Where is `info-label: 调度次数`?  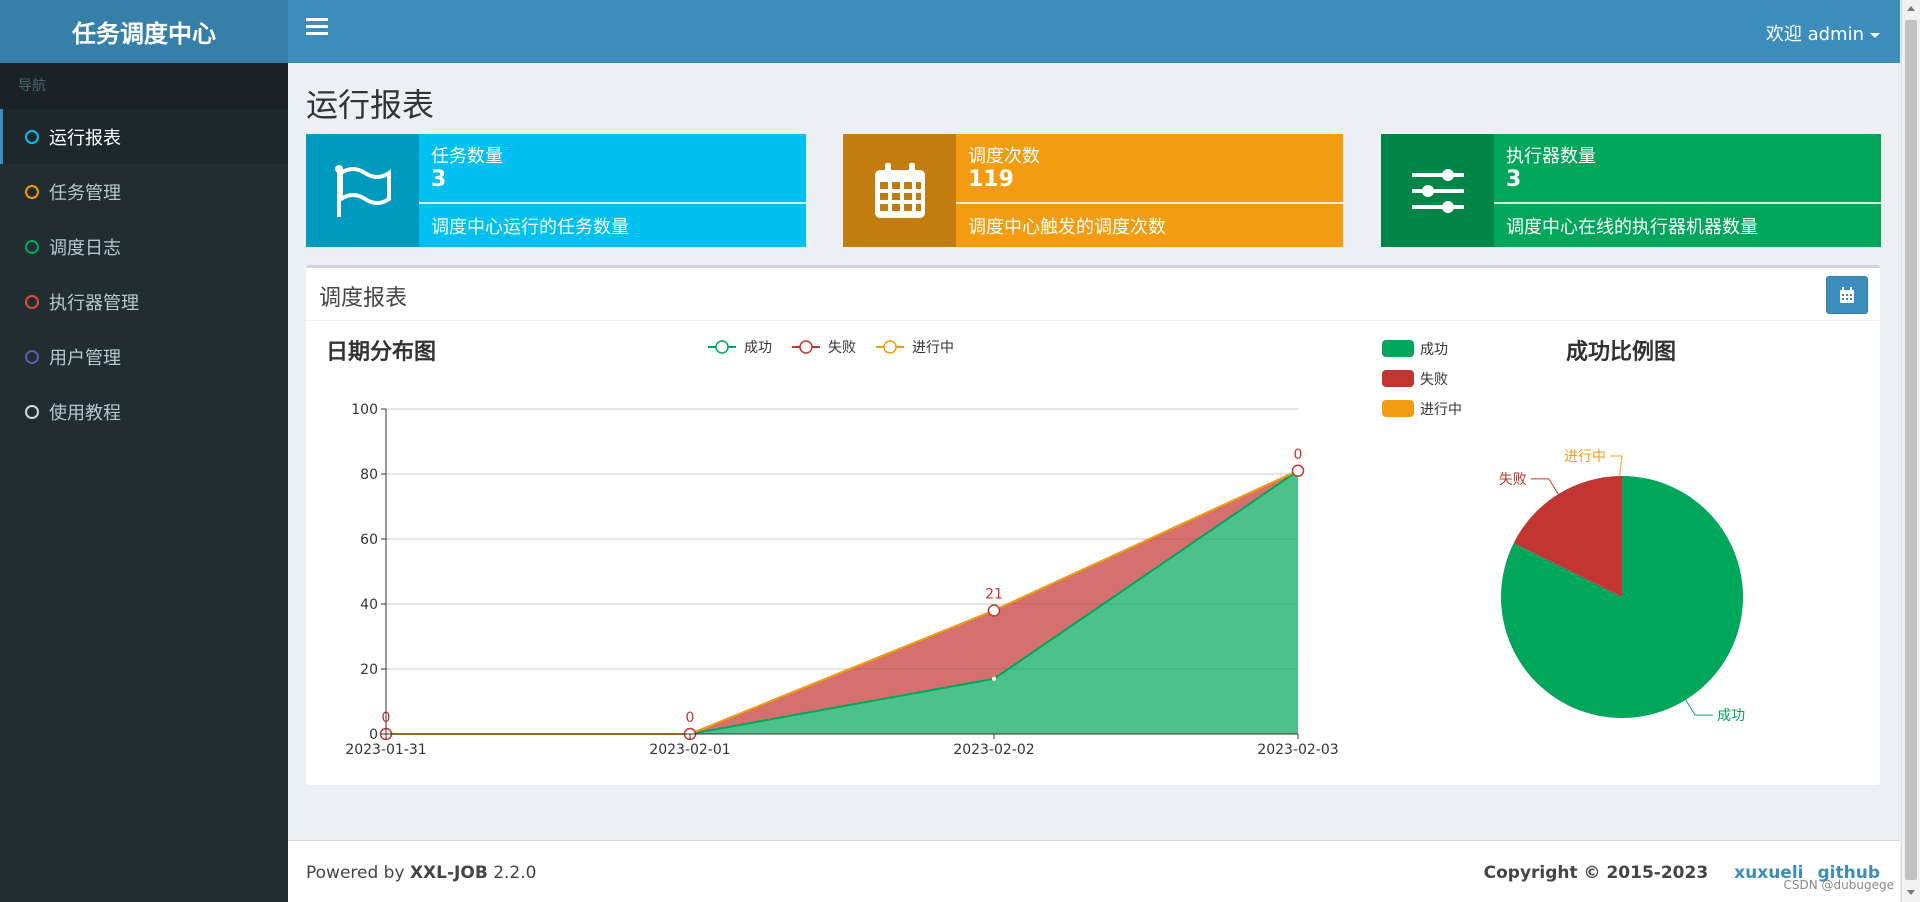 info-label: 调度次数 is located at coordinates (1004, 156).